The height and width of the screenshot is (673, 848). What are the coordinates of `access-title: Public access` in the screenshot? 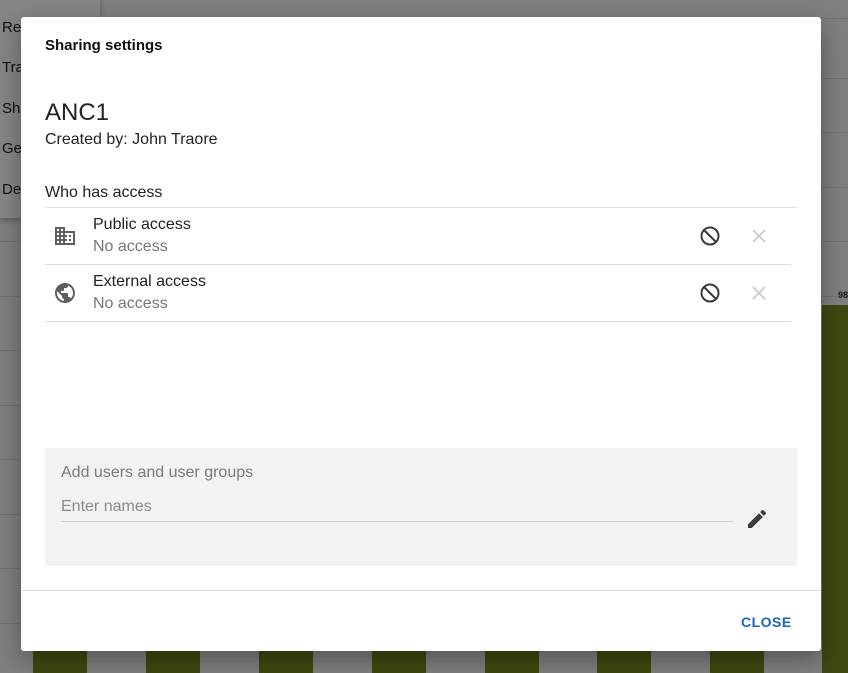 It's located at (142, 224).